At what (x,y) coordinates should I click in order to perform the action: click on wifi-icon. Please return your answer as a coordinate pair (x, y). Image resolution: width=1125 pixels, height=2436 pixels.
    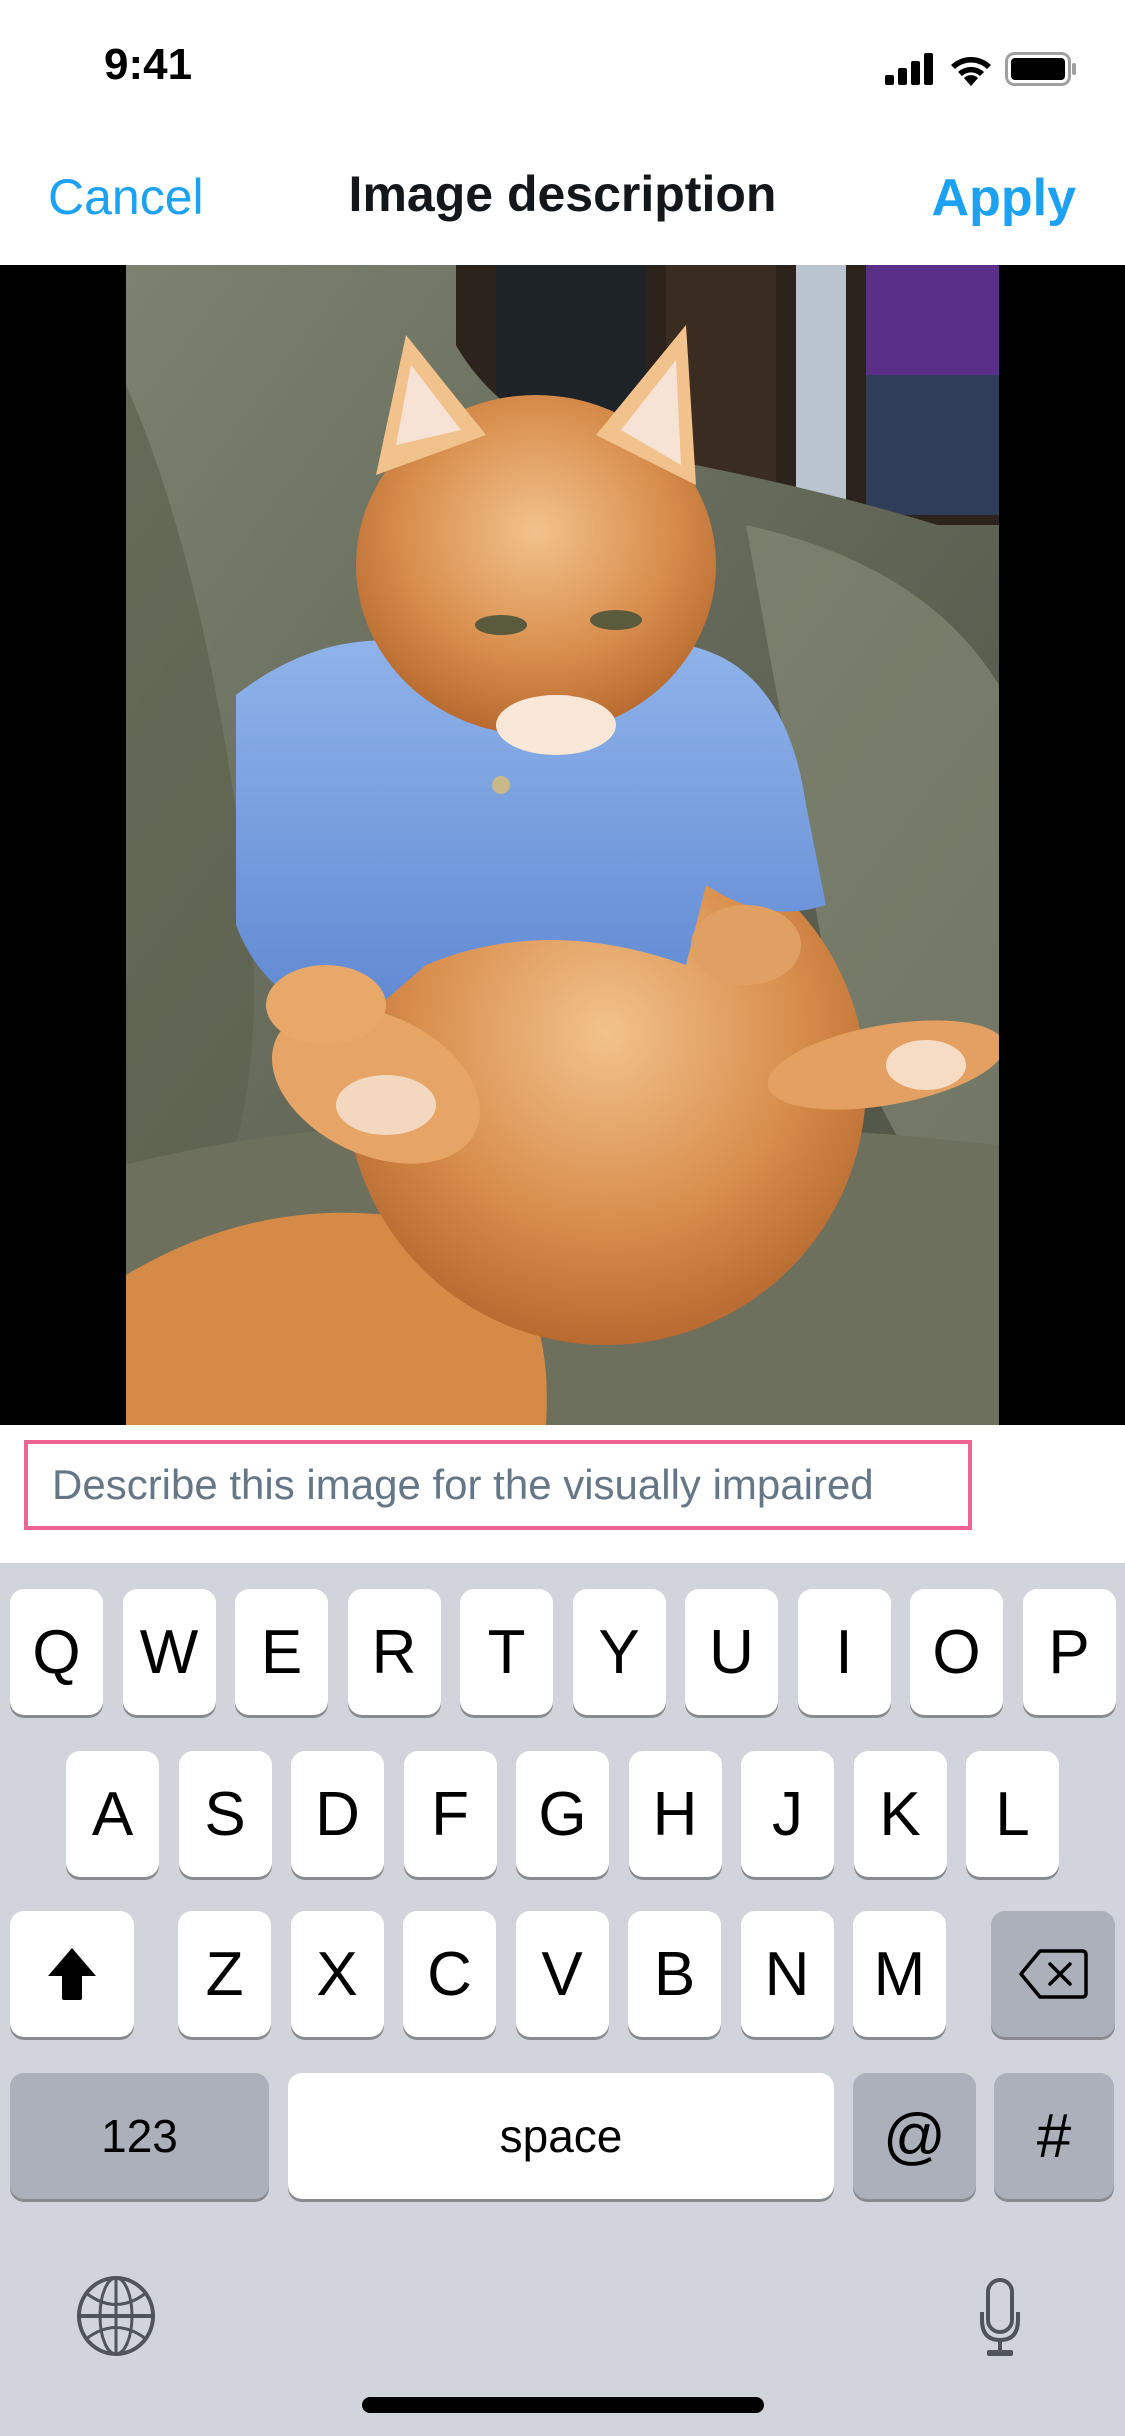
    Looking at the image, I should click on (971, 71).